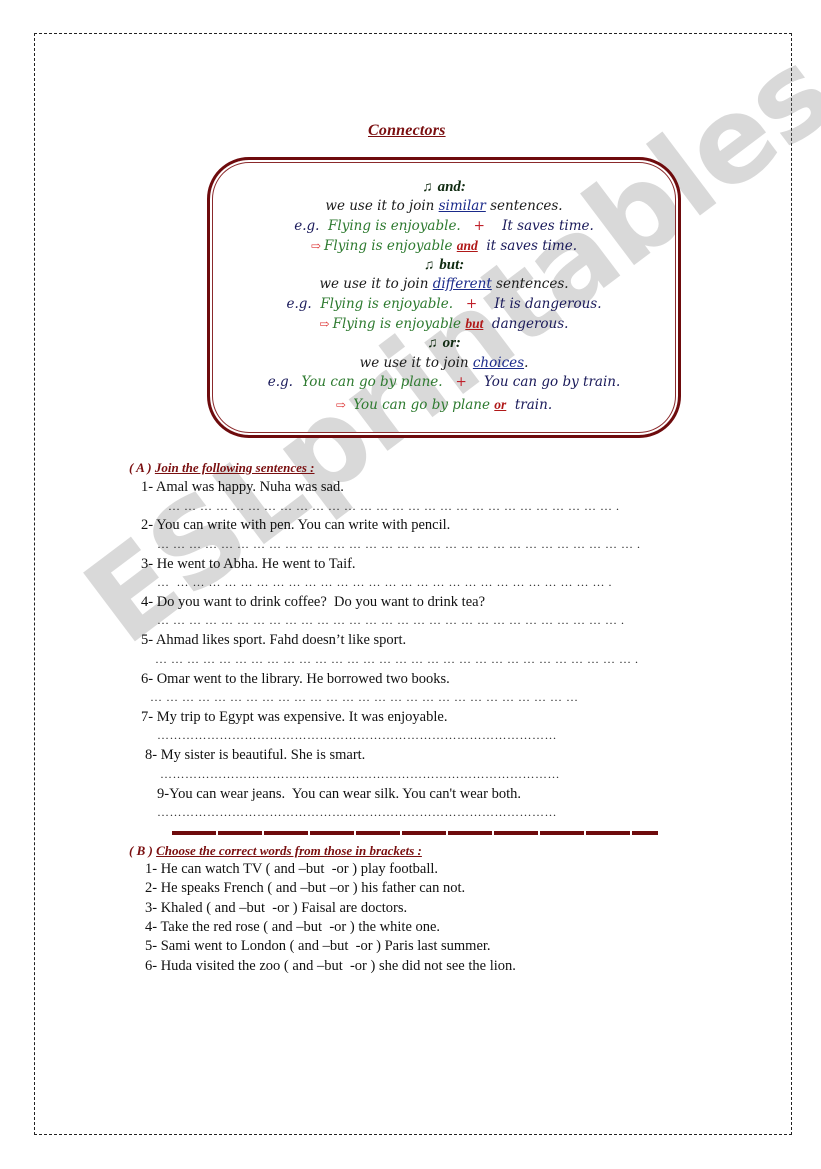  I want to click on but-result: ⇨ Flying is enjoyable but dangerous., so click(444, 324).